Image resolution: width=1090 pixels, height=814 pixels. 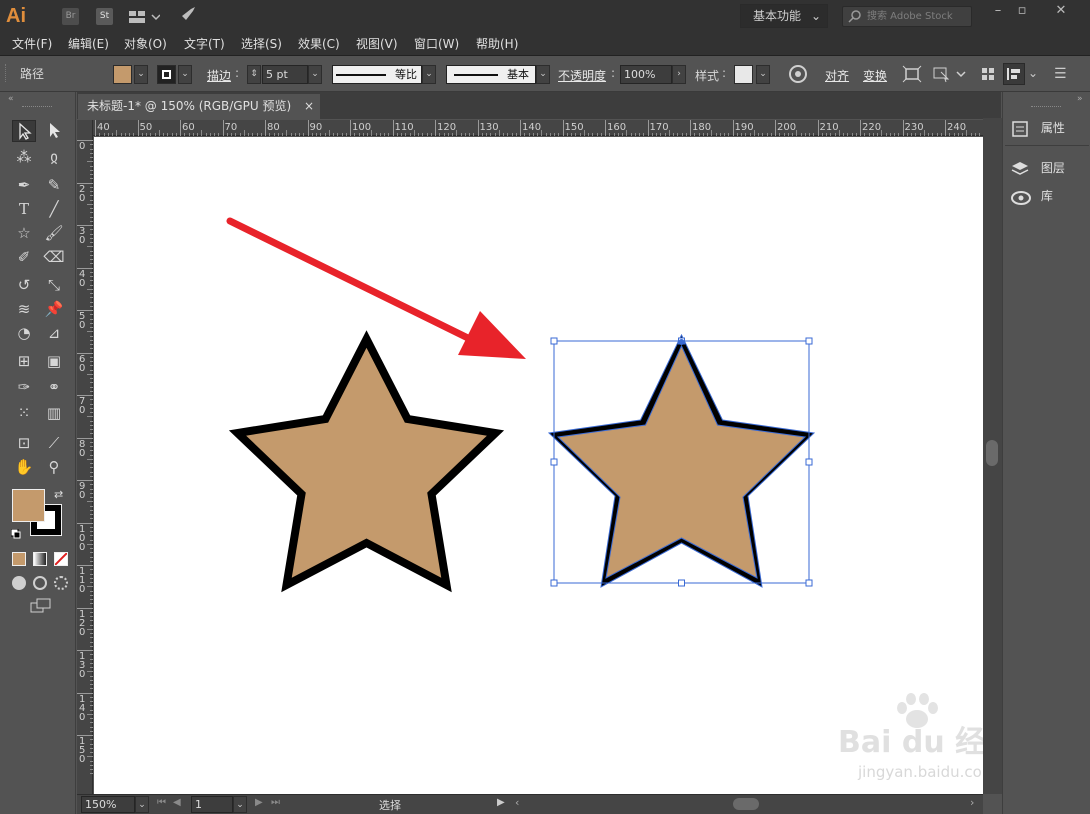 What do you see at coordinates (145, 44) in the screenshot?
I see `menu-object: 对象(O)` at bounding box center [145, 44].